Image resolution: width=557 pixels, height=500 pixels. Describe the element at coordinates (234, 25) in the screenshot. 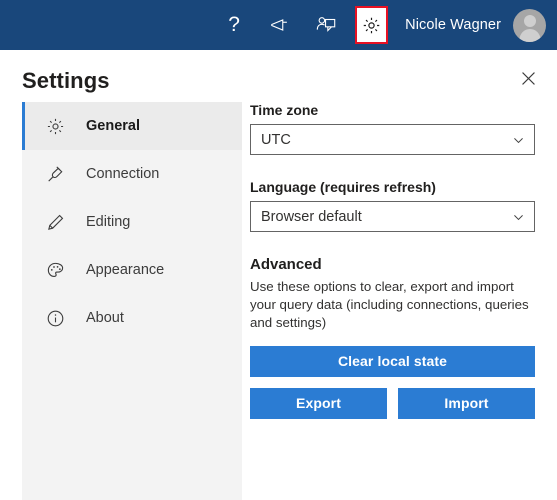

I see `help-icon: ?` at that location.